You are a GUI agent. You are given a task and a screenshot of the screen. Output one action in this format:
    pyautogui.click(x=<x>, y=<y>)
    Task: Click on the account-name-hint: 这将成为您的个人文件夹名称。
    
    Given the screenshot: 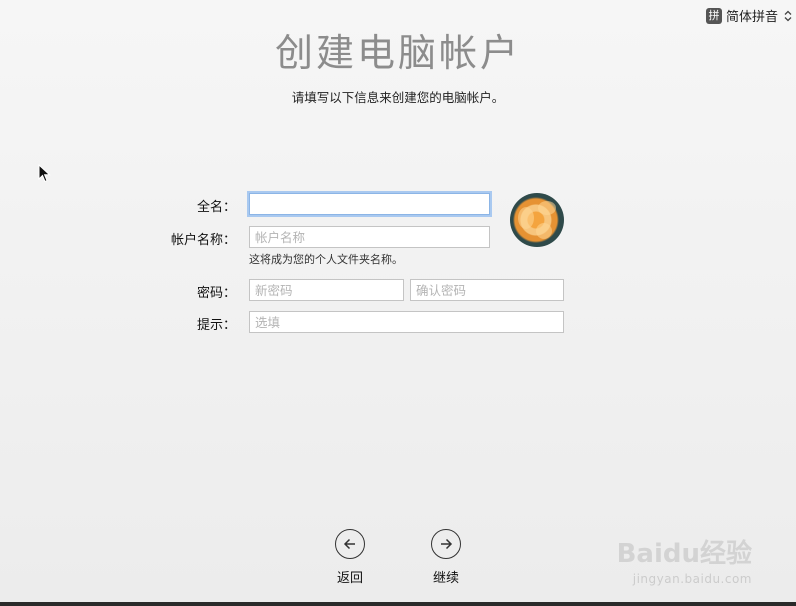 What is the action you would take?
    pyautogui.click(x=326, y=259)
    